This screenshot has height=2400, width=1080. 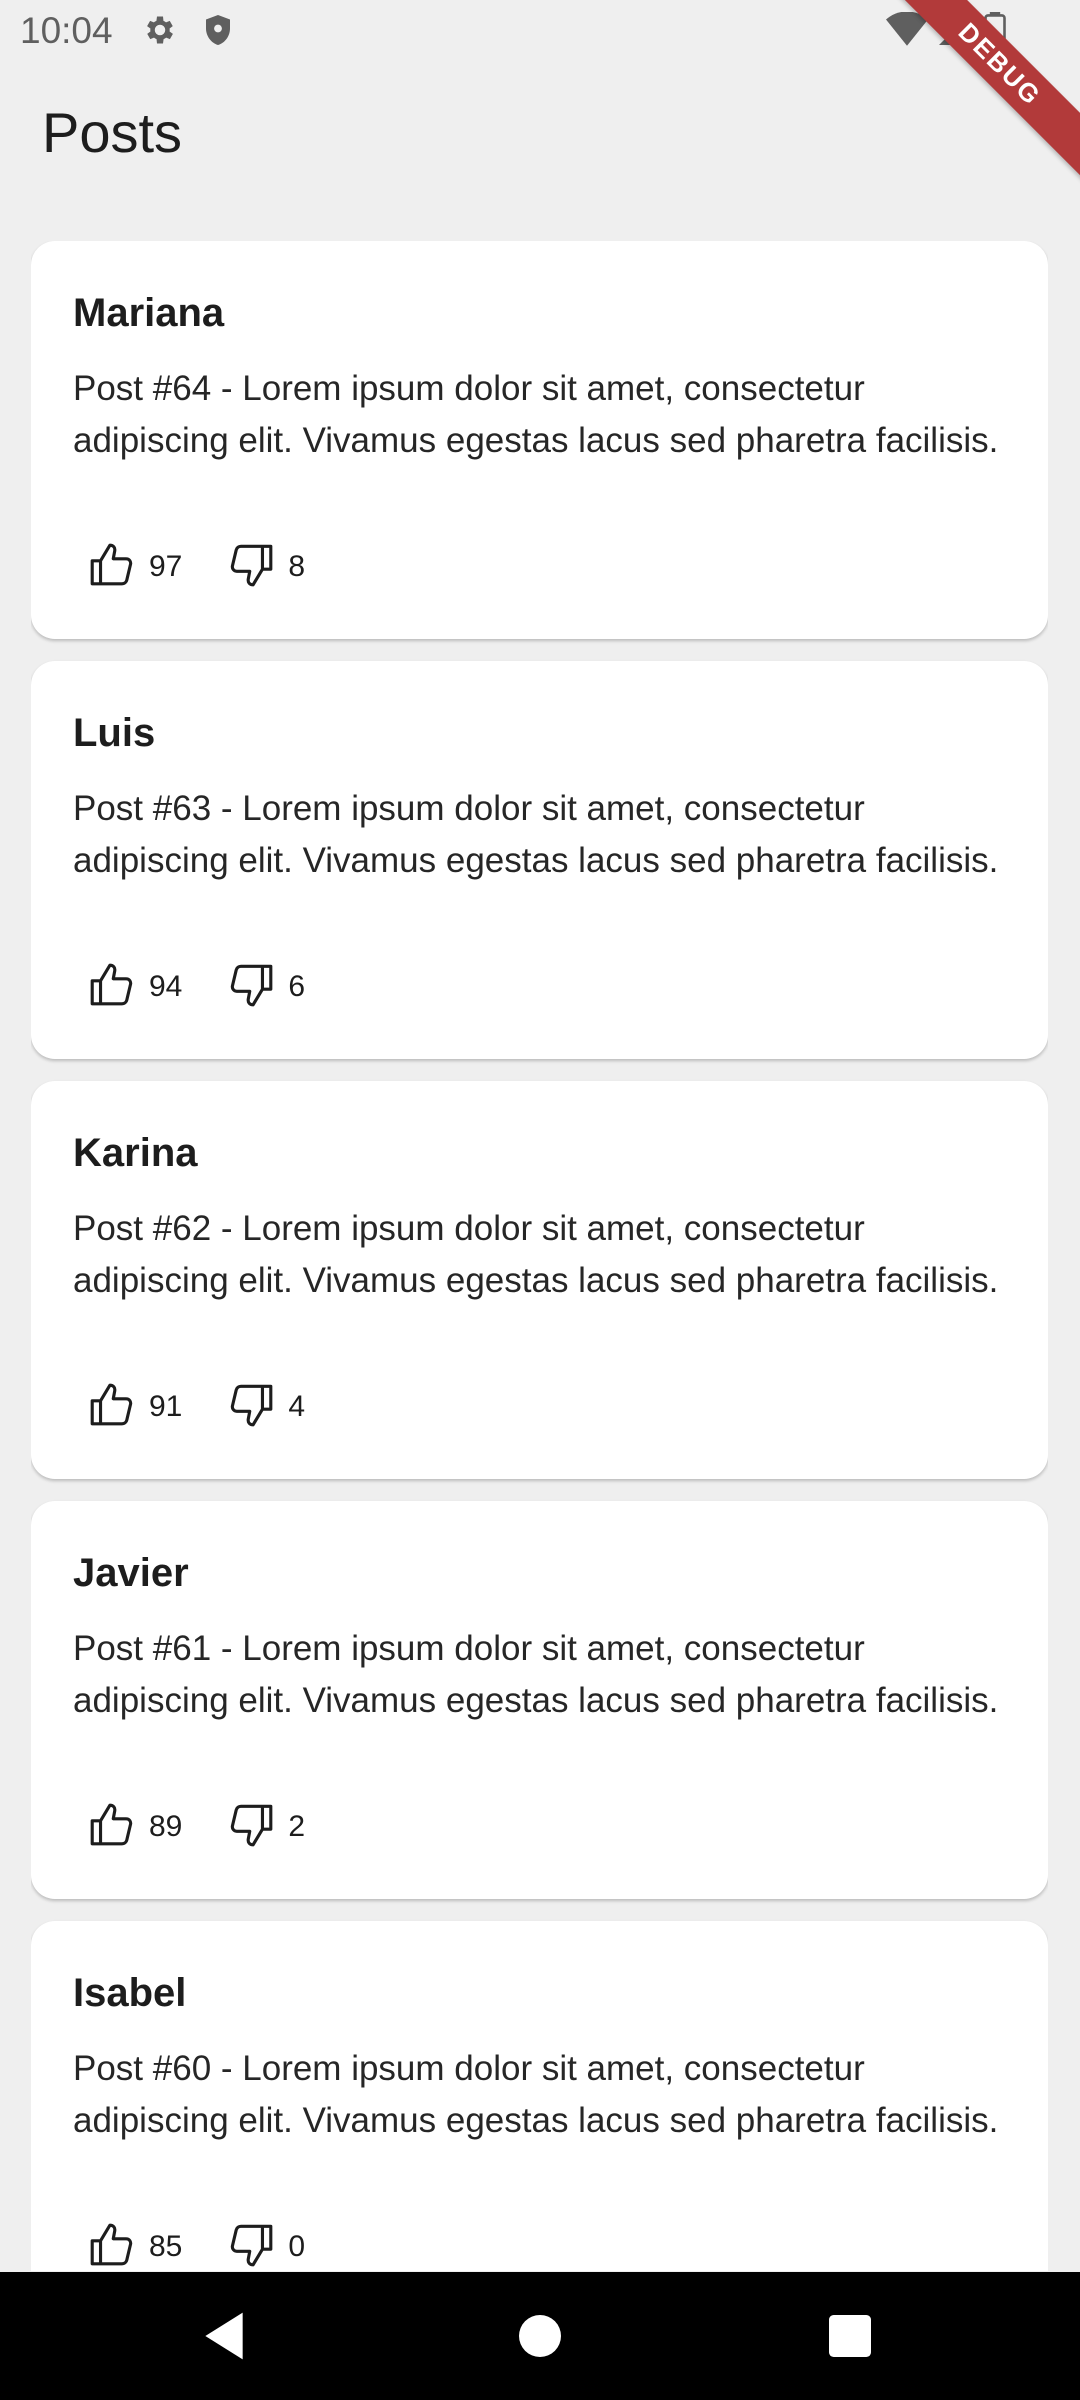 I want to click on dislike-count: 8, so click(x=297, y=566).